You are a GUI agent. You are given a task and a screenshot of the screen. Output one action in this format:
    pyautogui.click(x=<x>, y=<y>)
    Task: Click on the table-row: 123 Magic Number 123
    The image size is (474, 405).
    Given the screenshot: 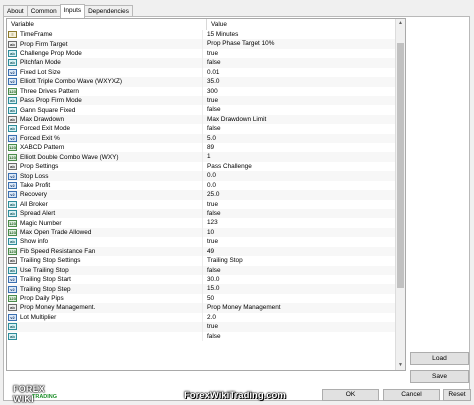 What is the action you would take?
    pyautogui.click(x=201, y=223)
    